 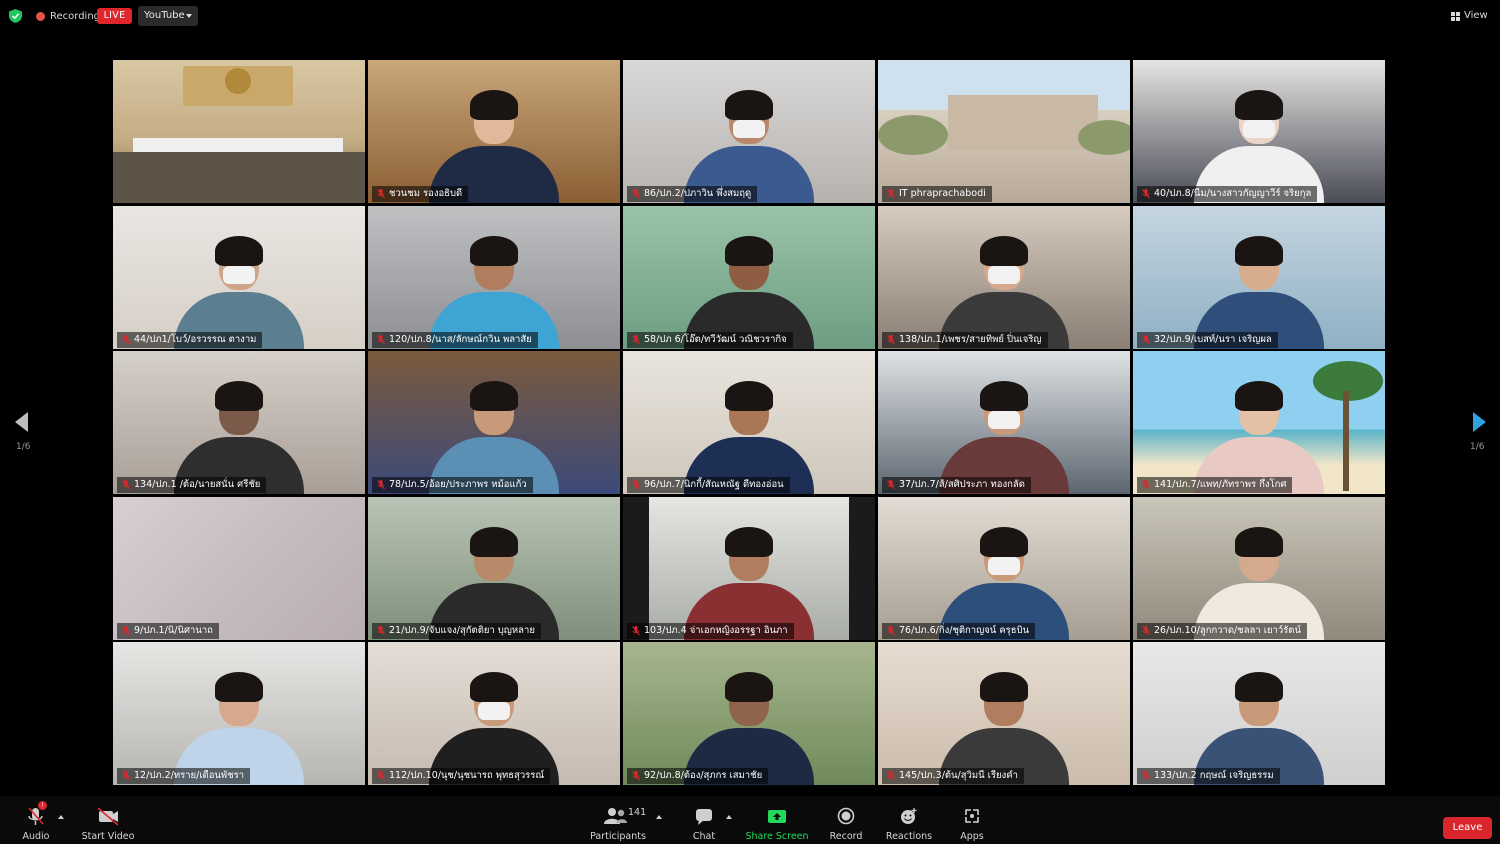 I want to click on stream-target-label: YouTube, so click(x=164, y=15).